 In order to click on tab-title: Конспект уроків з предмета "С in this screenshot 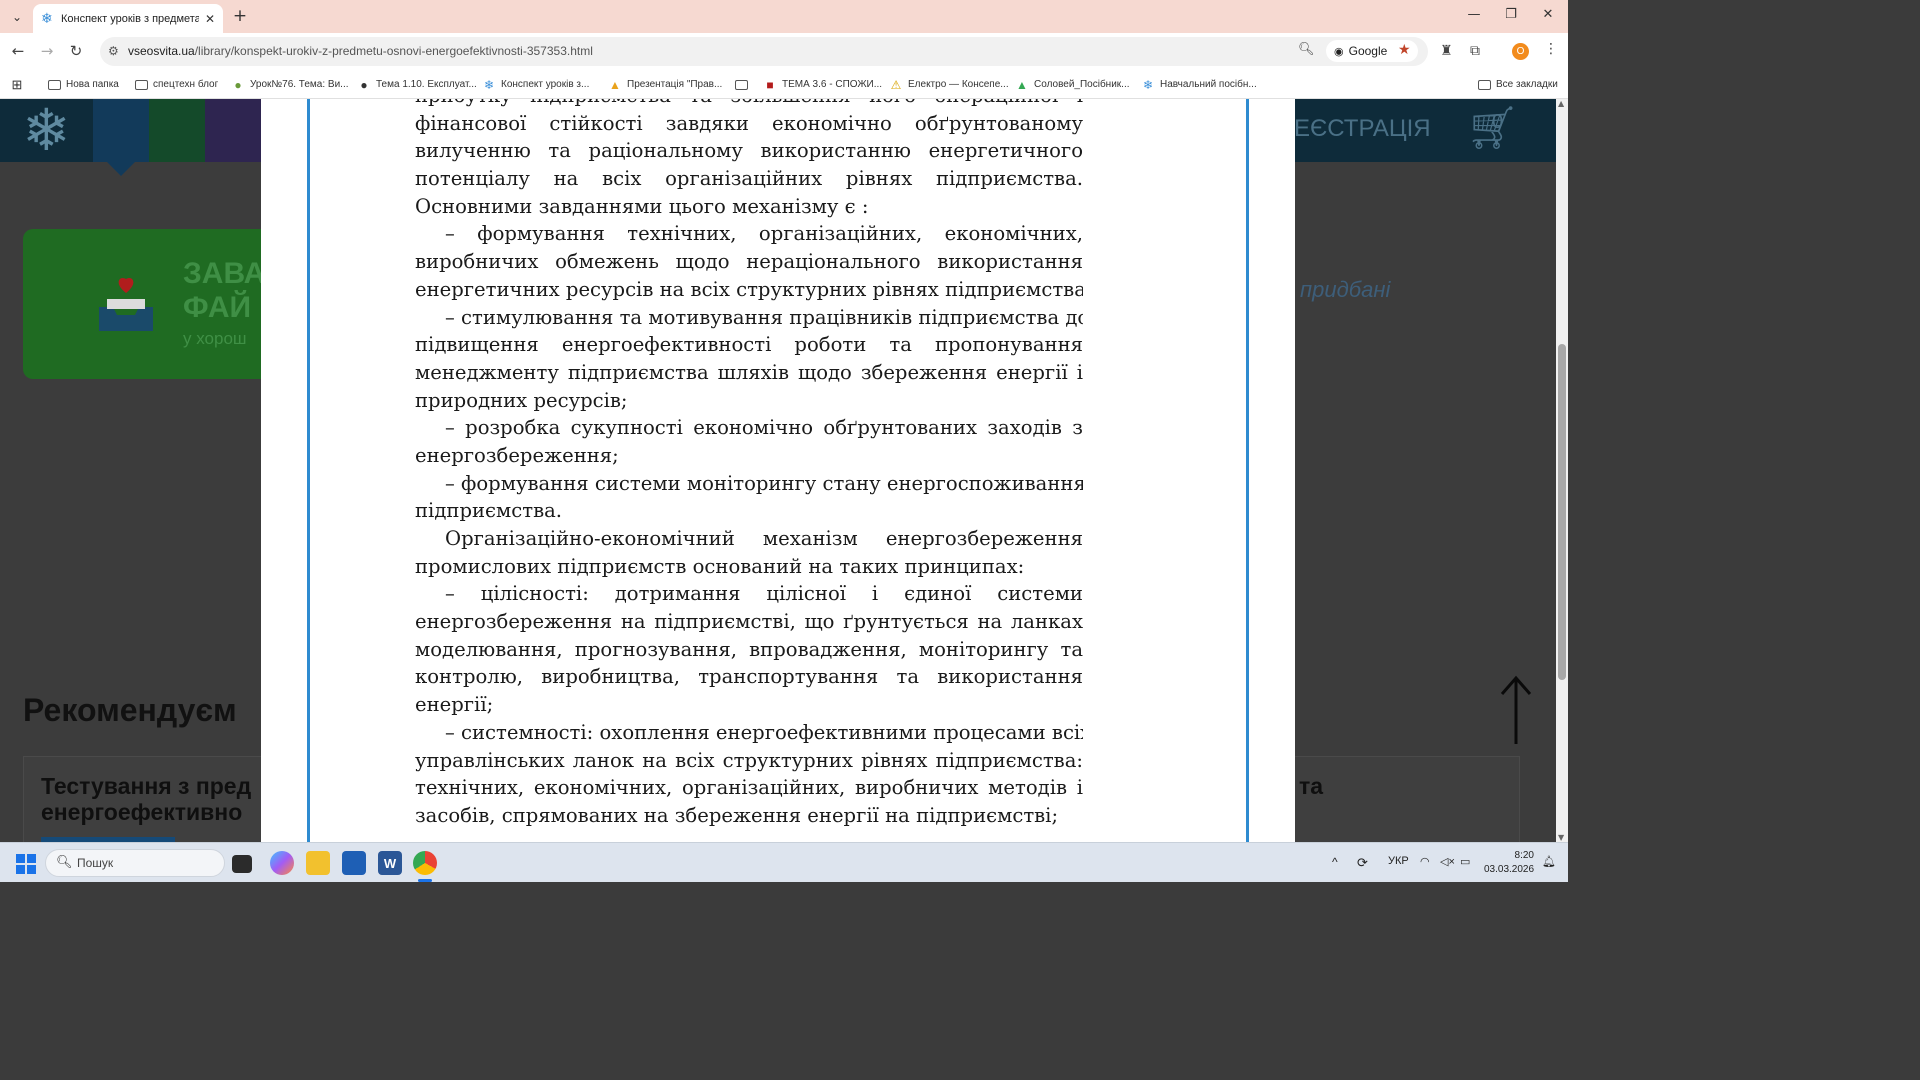, I will do `click(130, 18)`.